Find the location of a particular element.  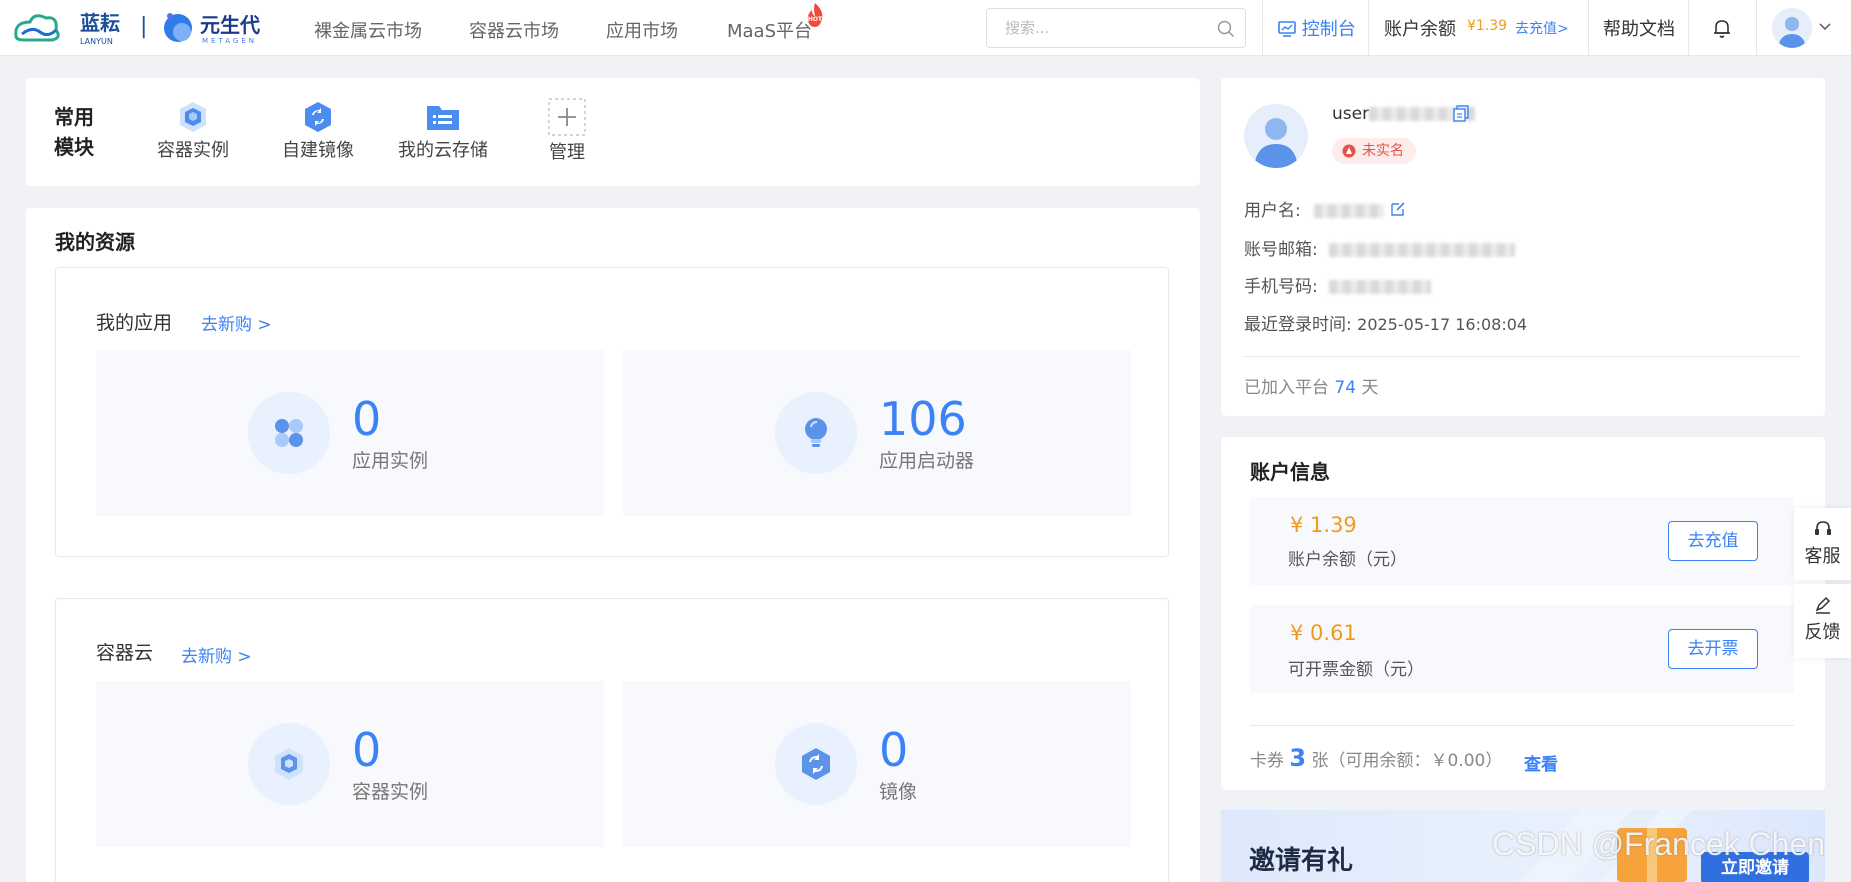

my-apps-buy-link: 去新购 > is located at coordinates (236, 322).